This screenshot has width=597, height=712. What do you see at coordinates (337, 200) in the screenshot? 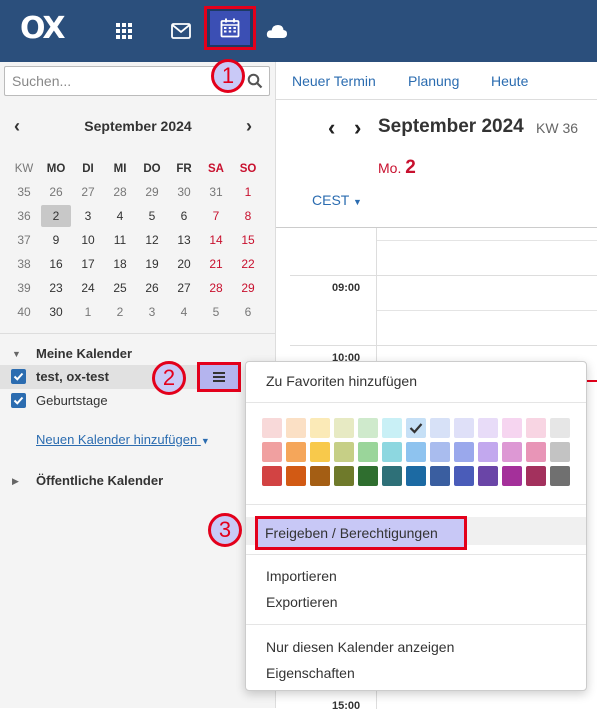
I see `timezone-dropdown: CEST ▼` at bounding box center [337, 200].